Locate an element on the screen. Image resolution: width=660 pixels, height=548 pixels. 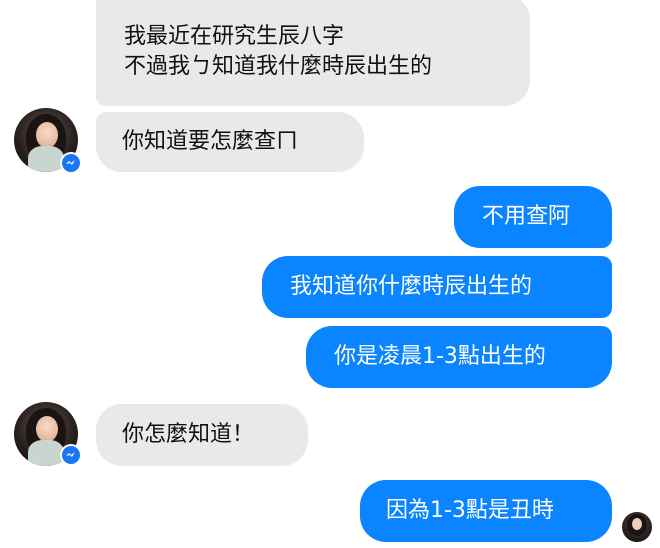
outgoing-message-bubble: 因為1-3點是丑時 is located at coordinates (486, 511).